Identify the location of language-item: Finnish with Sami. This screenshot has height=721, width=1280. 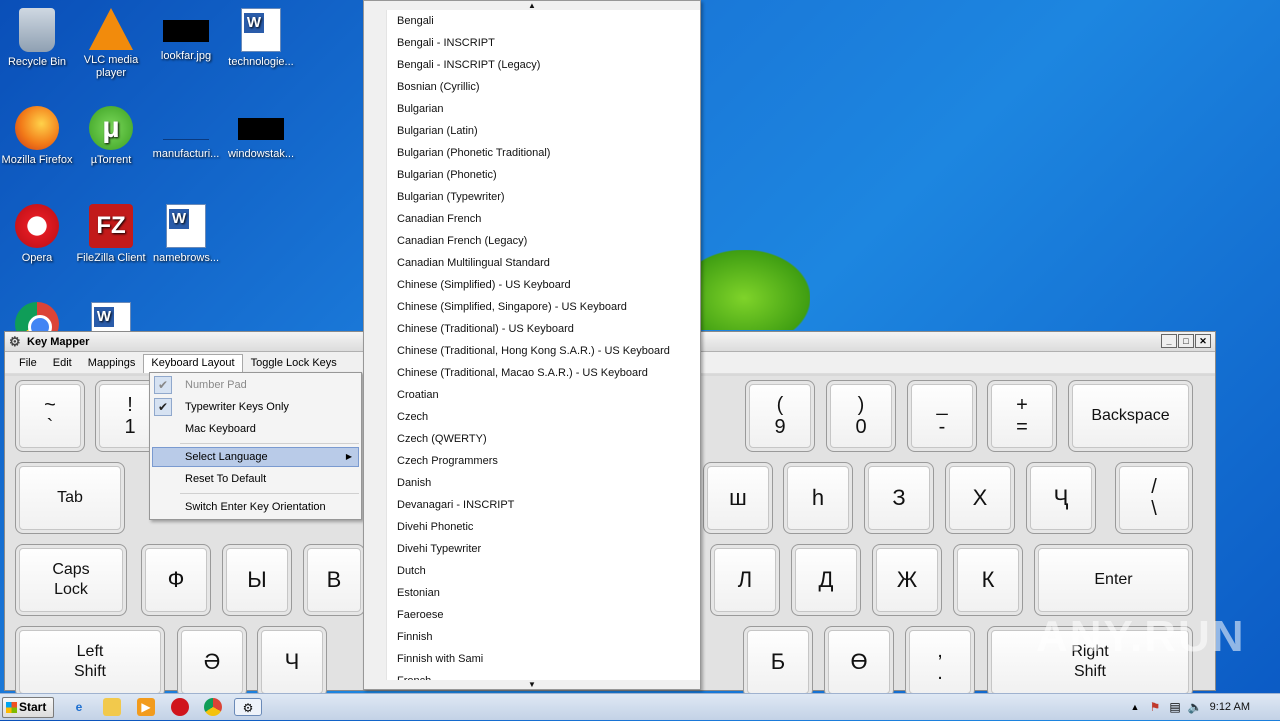
(543, 659).